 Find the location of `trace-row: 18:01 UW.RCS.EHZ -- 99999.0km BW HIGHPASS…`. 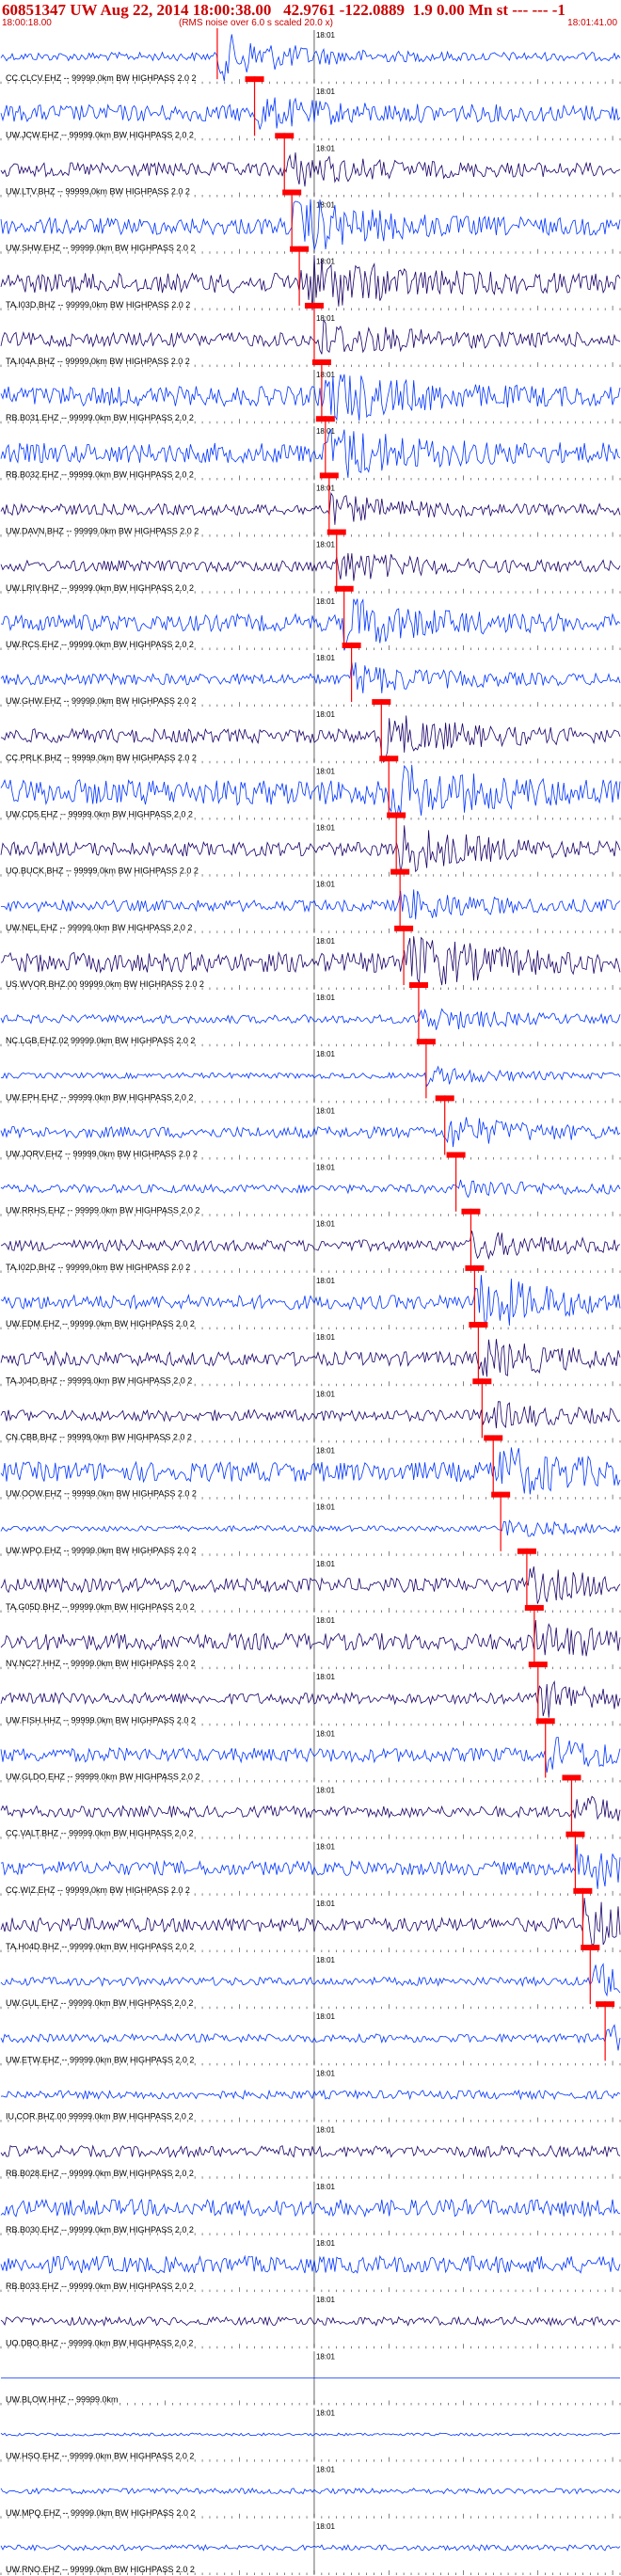

trace-row: 18:01 UW.RCS.EHZ -- 99999.0km BW HIGHPASS… is located at coordinates (310, 618).